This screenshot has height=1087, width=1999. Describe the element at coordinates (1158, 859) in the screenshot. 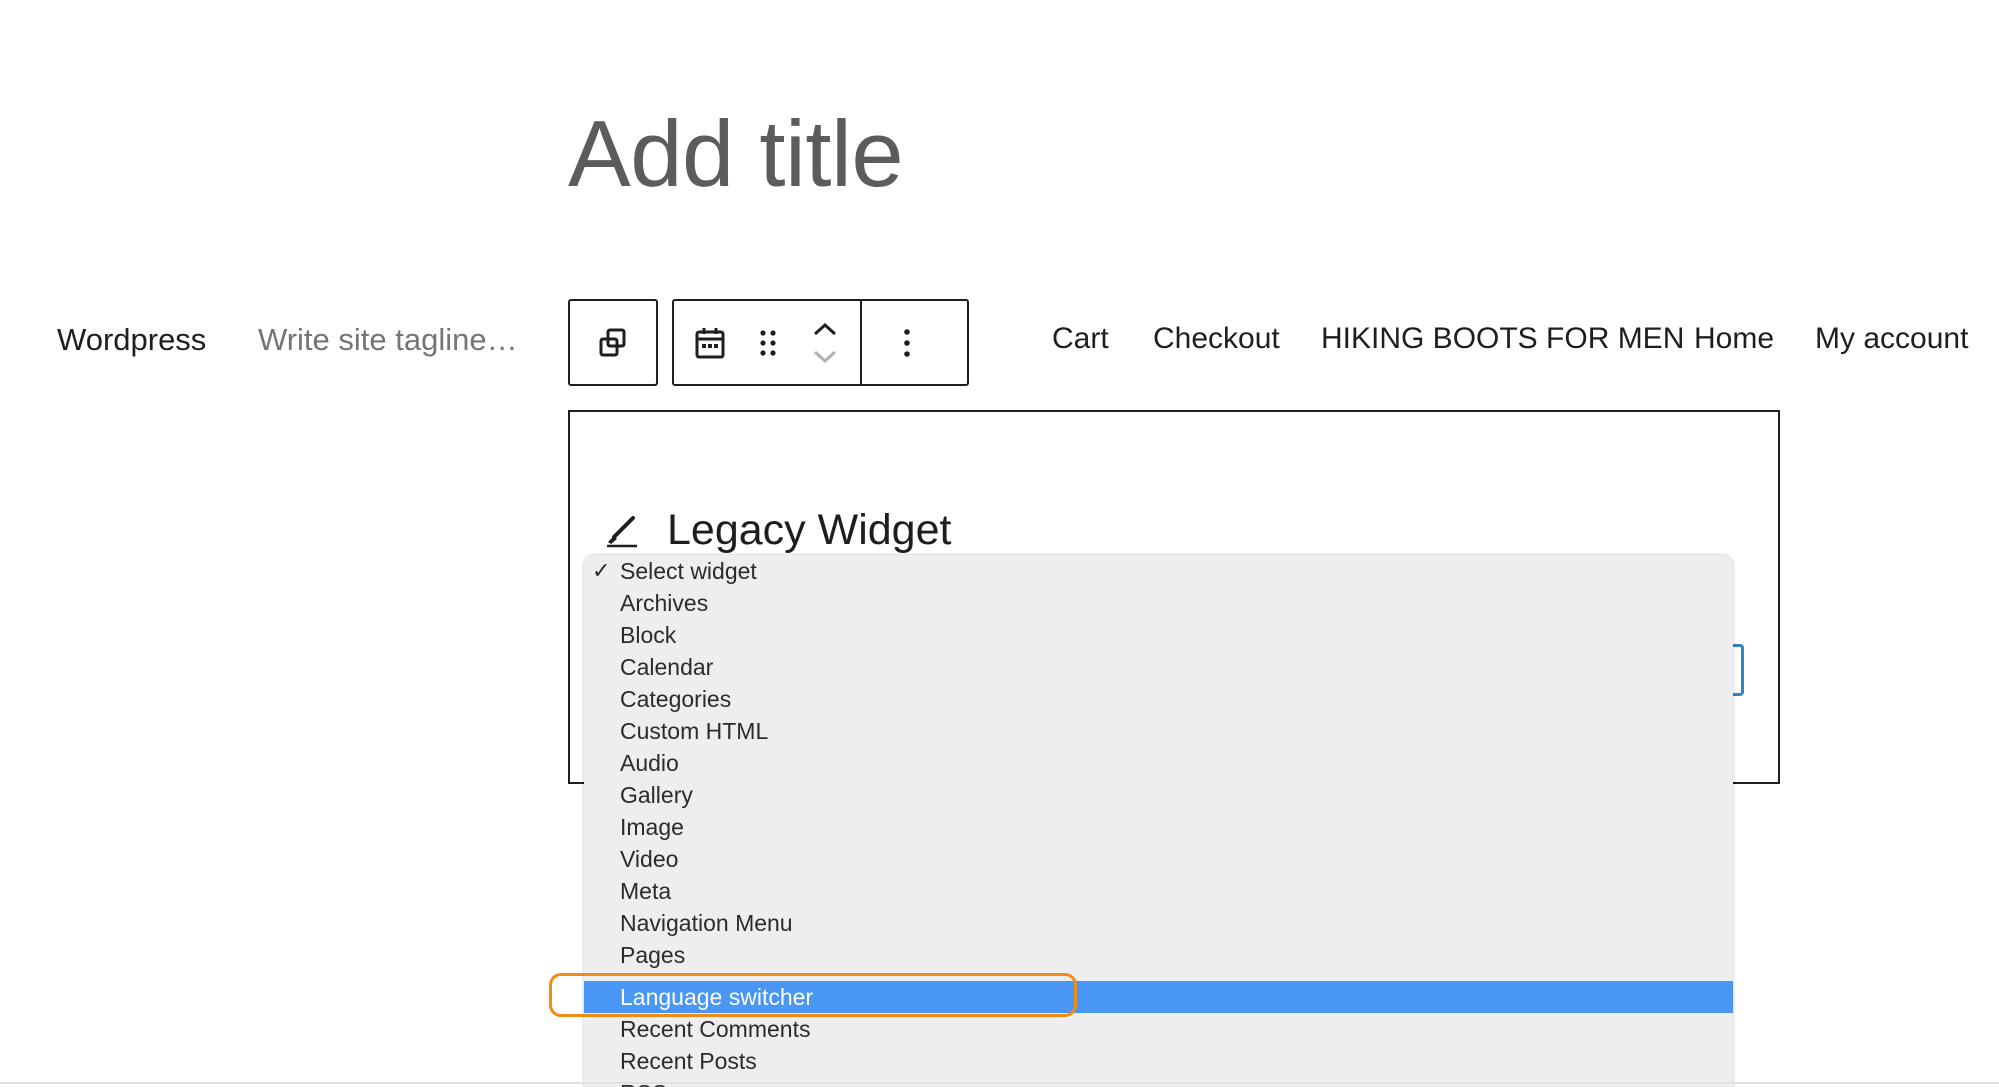

I see `option-video: Video` at that location.